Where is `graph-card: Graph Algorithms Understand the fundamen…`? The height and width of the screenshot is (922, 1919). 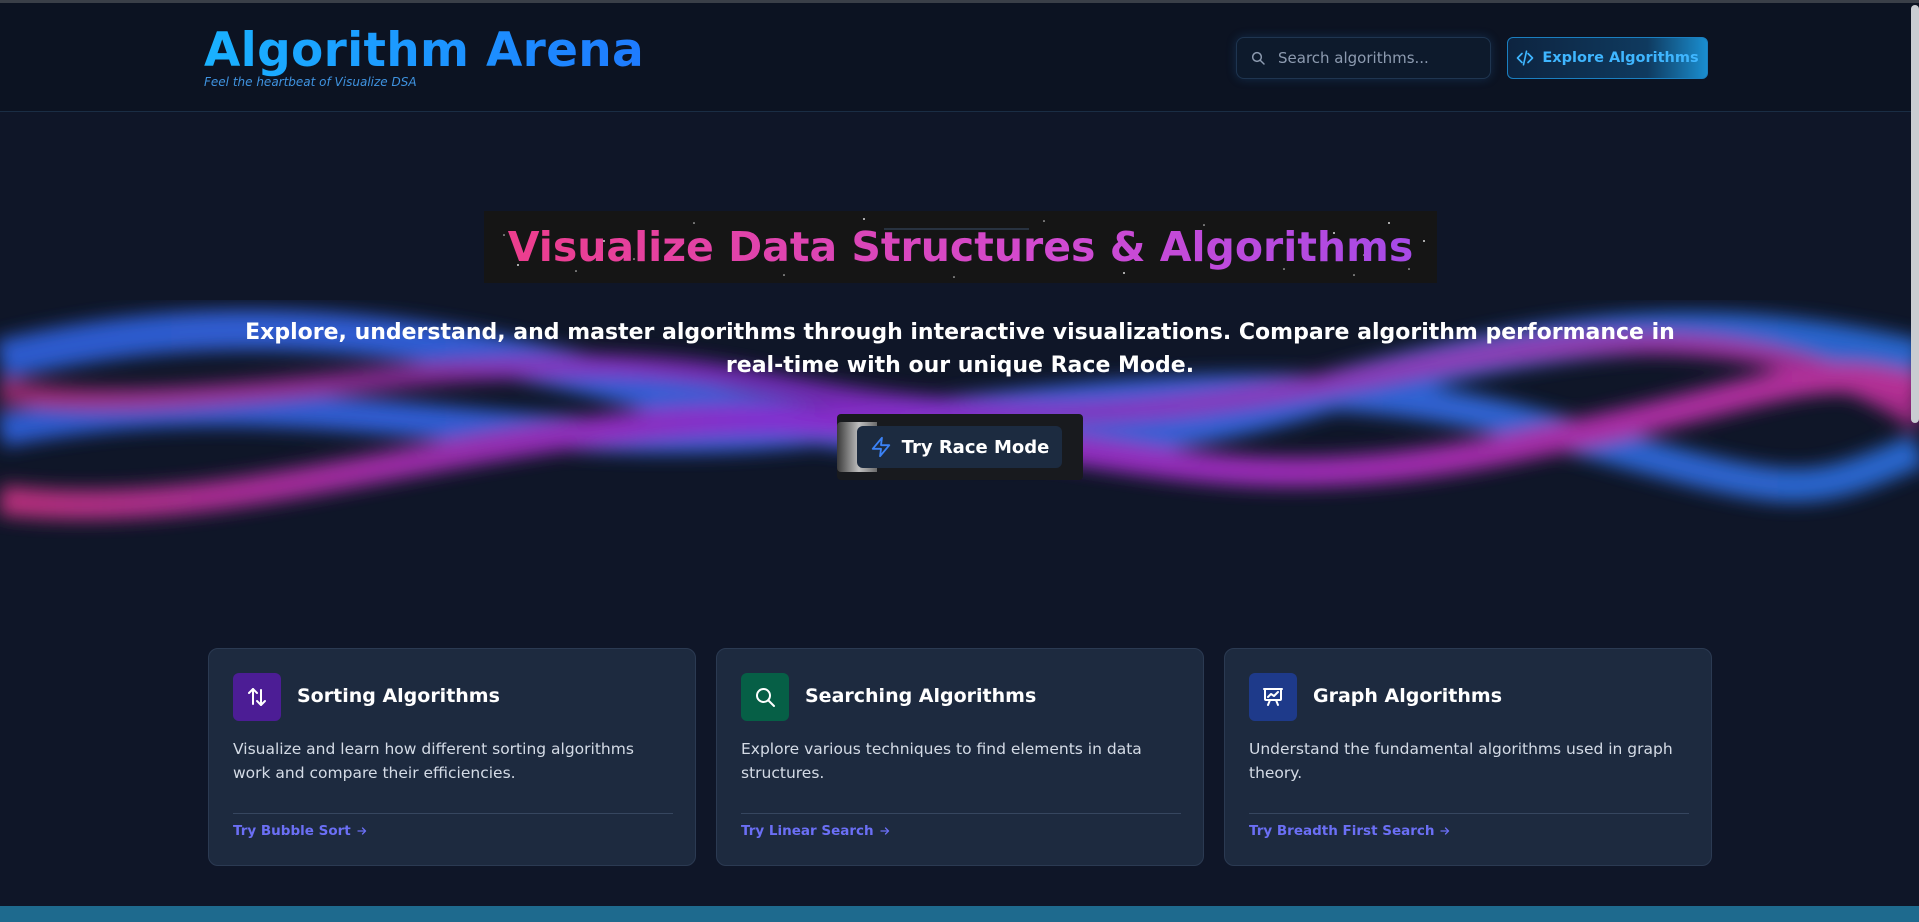
graph-card: Graph Algorithms Understand the fundamen… is located at coordinates (1468, 757).